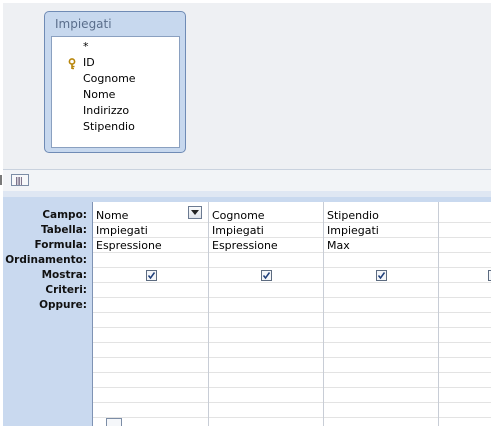  I want to click on field-indirizzo: Indirizzo, so click(106, 110).